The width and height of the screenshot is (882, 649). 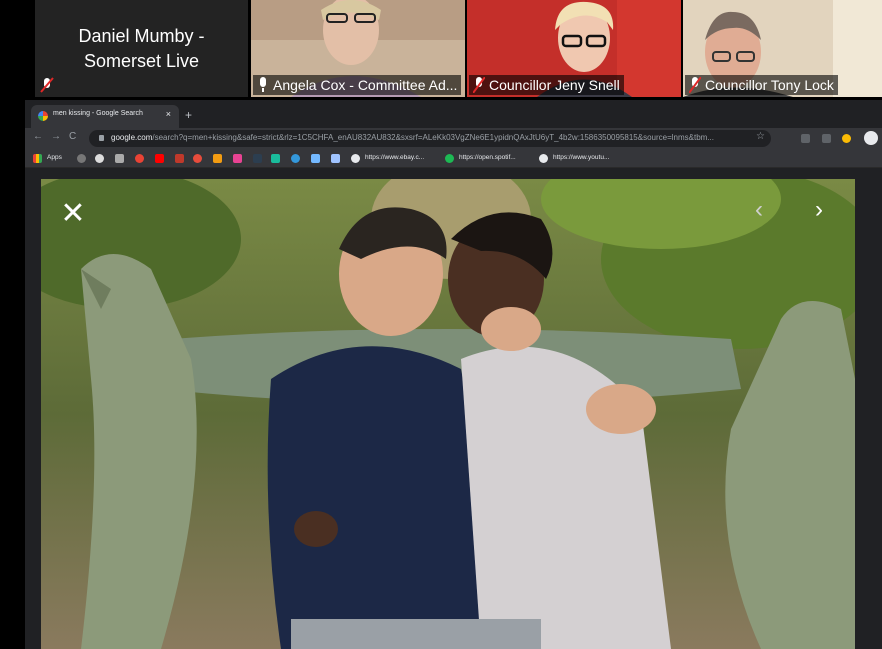 What do you see at coordinates (159, 158) in the screenshot?
I see `youtube-bookmark-icon` at bounding box center [159, 158].